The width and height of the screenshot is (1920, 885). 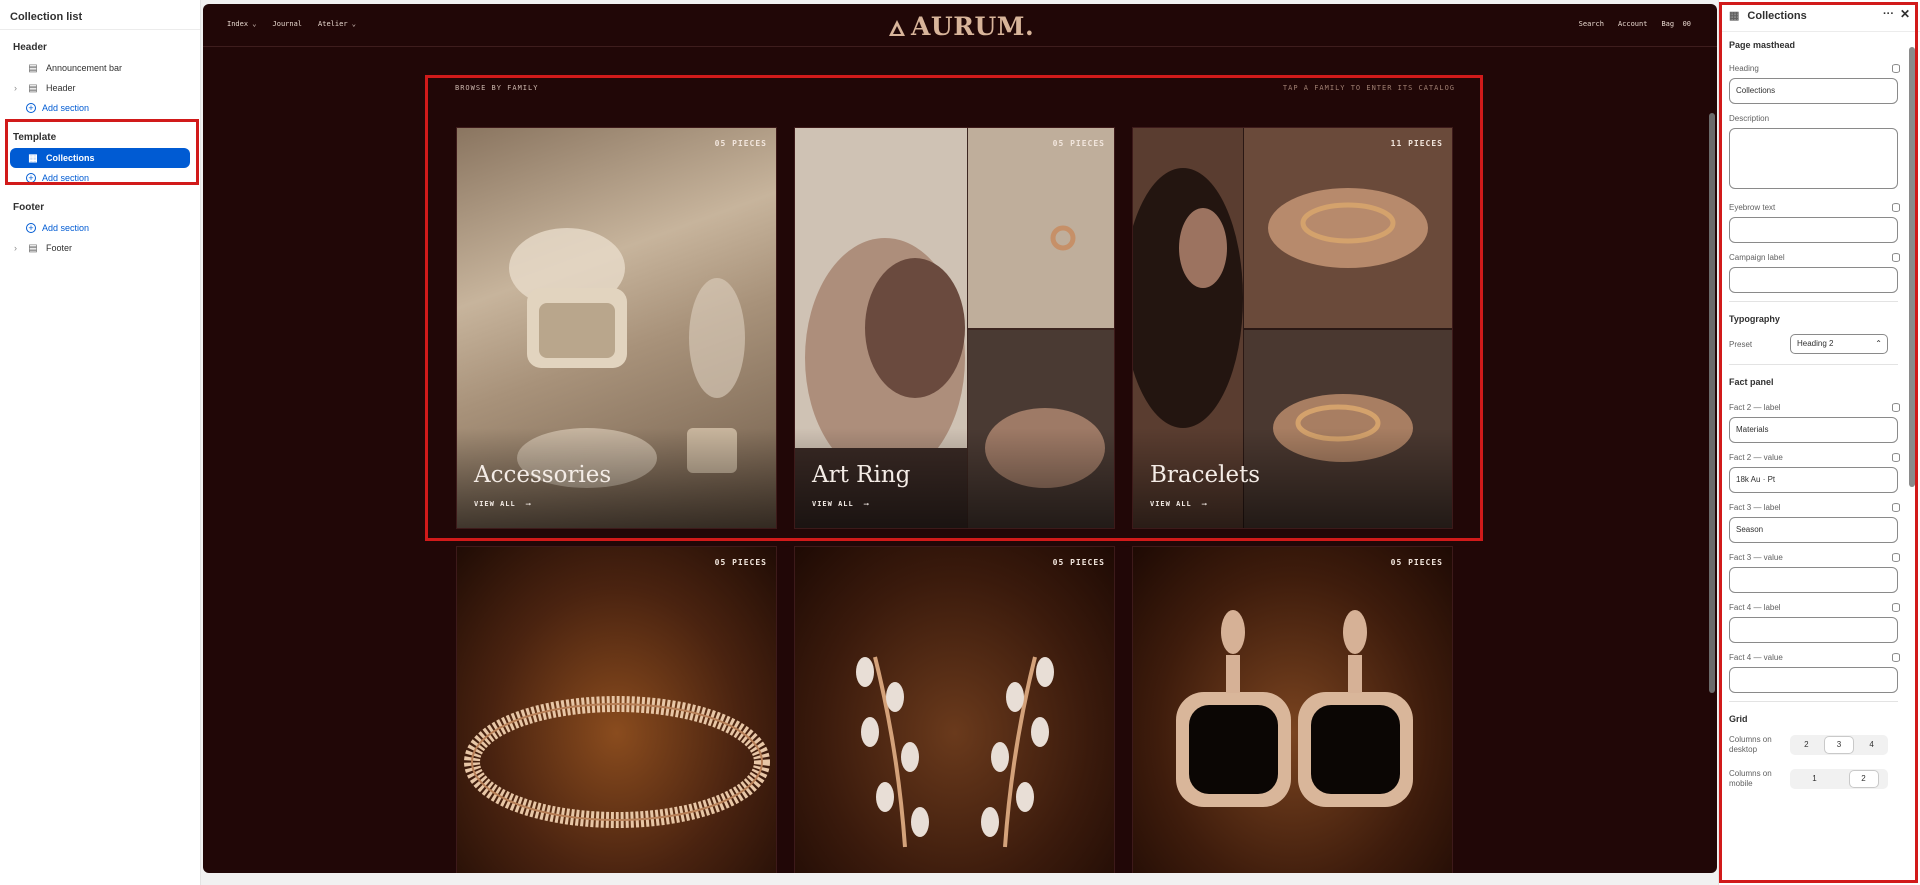 What do you see at coordinates (543, 475) in the screenshot?
I see `card-title: Accessories` at bounding box center [543, 475].